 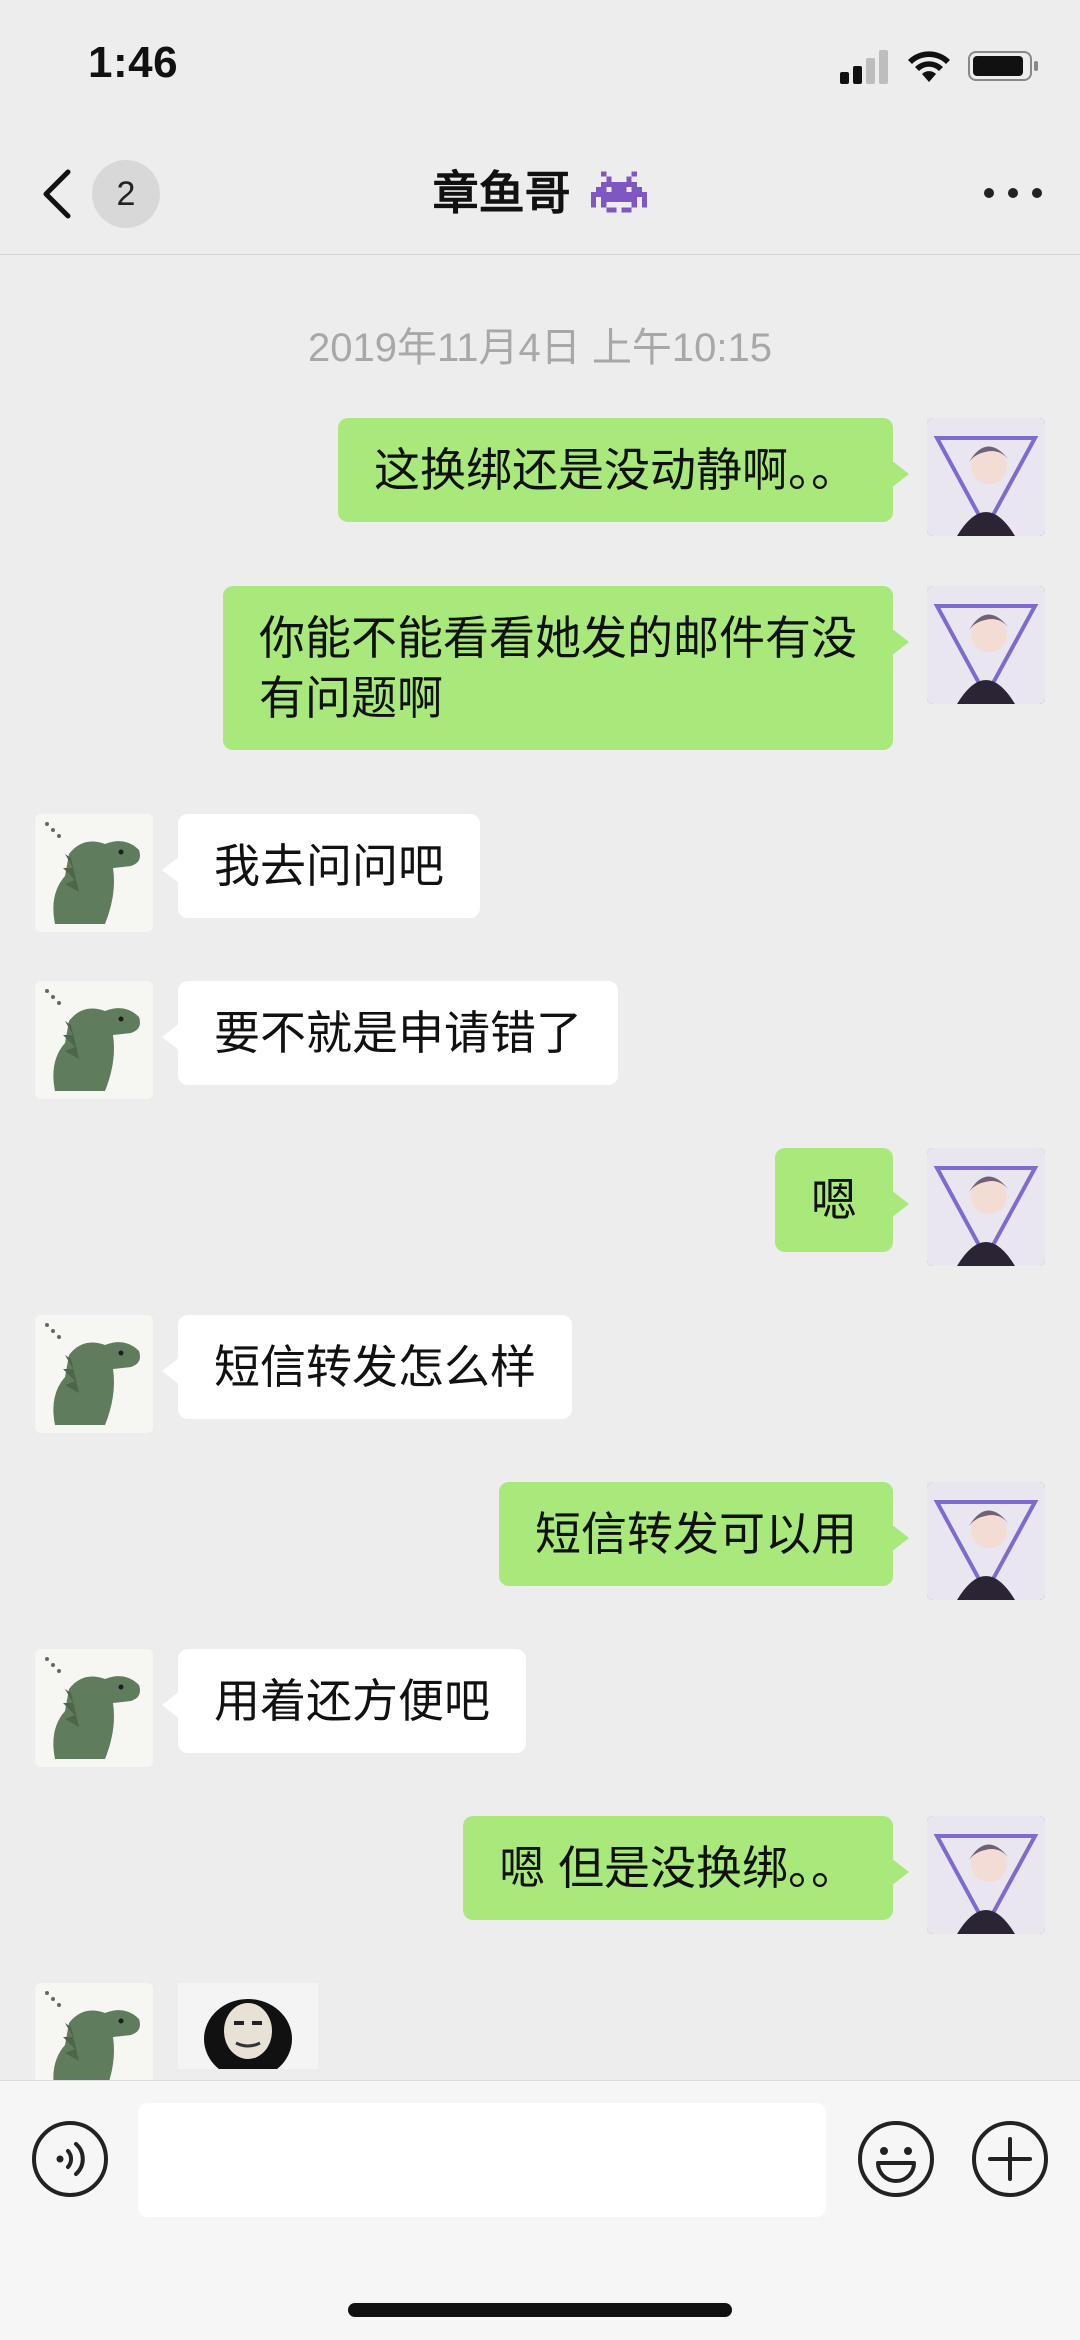 I want to click on chat-header: 2 章鱼哥, so click(x=540, y=193).